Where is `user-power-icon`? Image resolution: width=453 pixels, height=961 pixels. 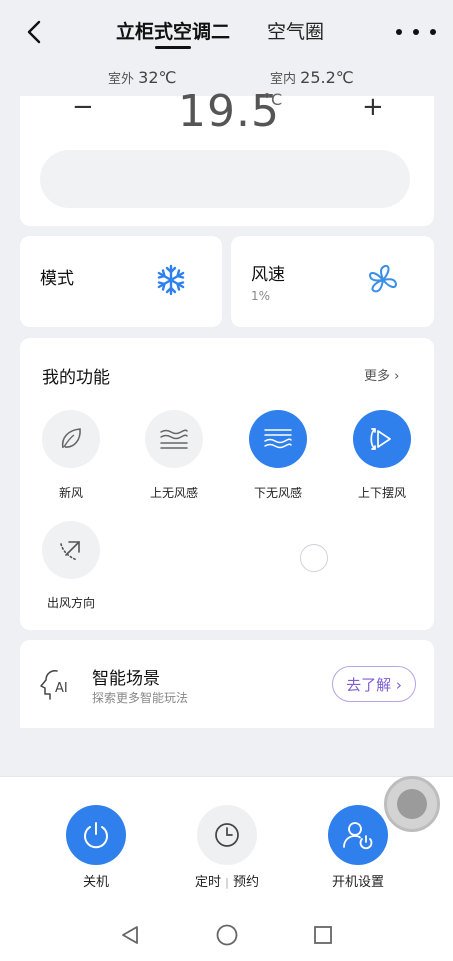
user-power-icon is located at coordinates (358, 836).